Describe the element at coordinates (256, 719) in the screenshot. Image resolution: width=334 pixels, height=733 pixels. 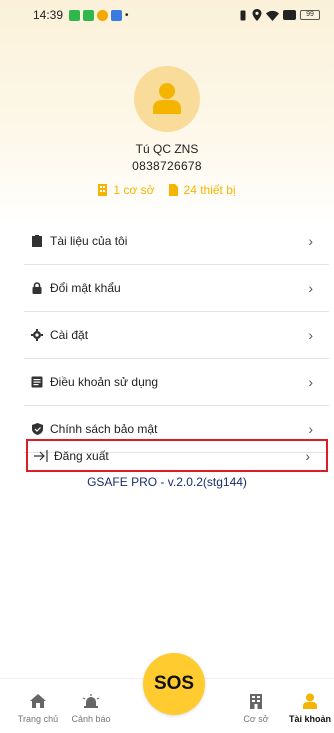
I see `tab-label: Cơ sở` at that location.